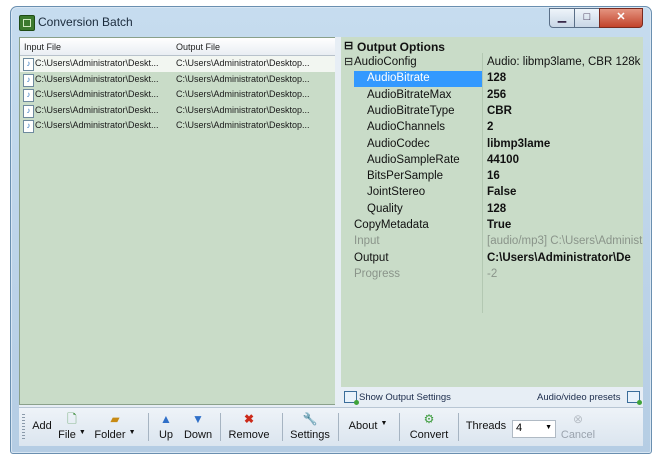 This screenshot has height=463, width=660. I want to click on property-value: -2, so click(565, 274).